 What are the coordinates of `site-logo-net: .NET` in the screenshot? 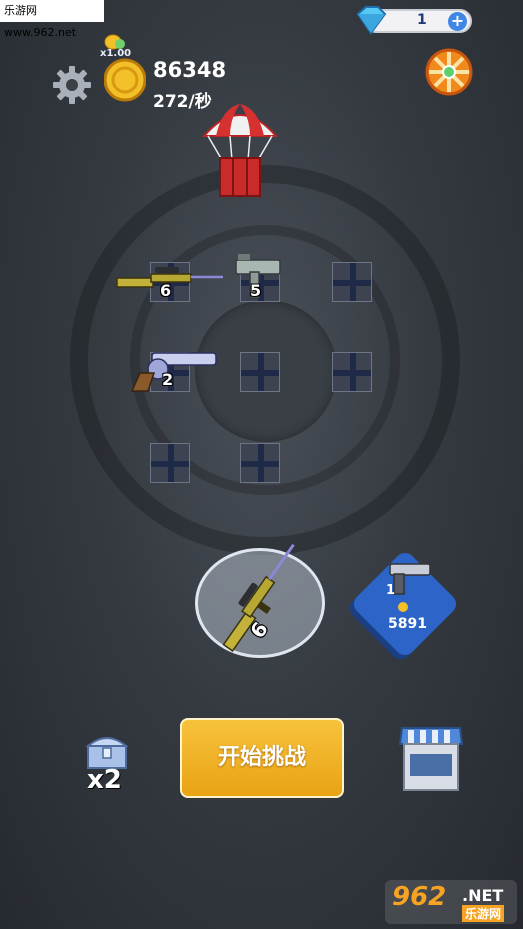 It's located at (483, 895).